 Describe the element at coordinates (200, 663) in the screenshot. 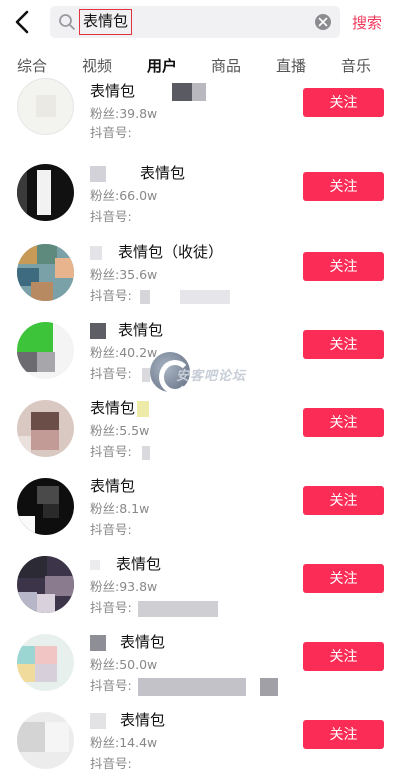

I see `list-item: 表情包 粉丝:50.0w 抖音号: 关注` at that location.